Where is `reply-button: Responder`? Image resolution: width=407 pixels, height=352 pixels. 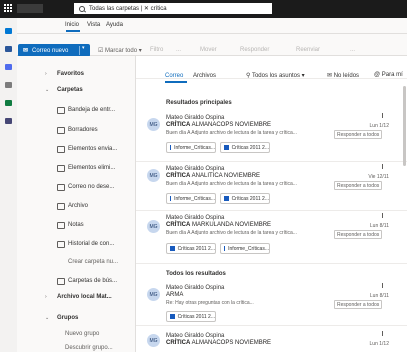 reply-button: Responder is located at coordinates (254, 50).